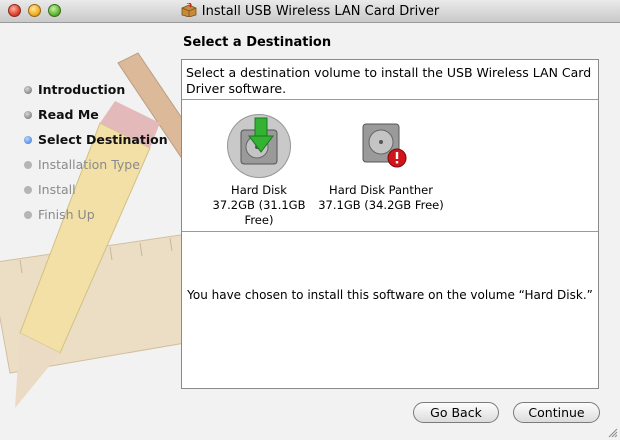  What do you see at coordinates (381, 190) in the screenshot?
I see `volume-name: Hard Disk Panther` at bounding box center [381, 190].